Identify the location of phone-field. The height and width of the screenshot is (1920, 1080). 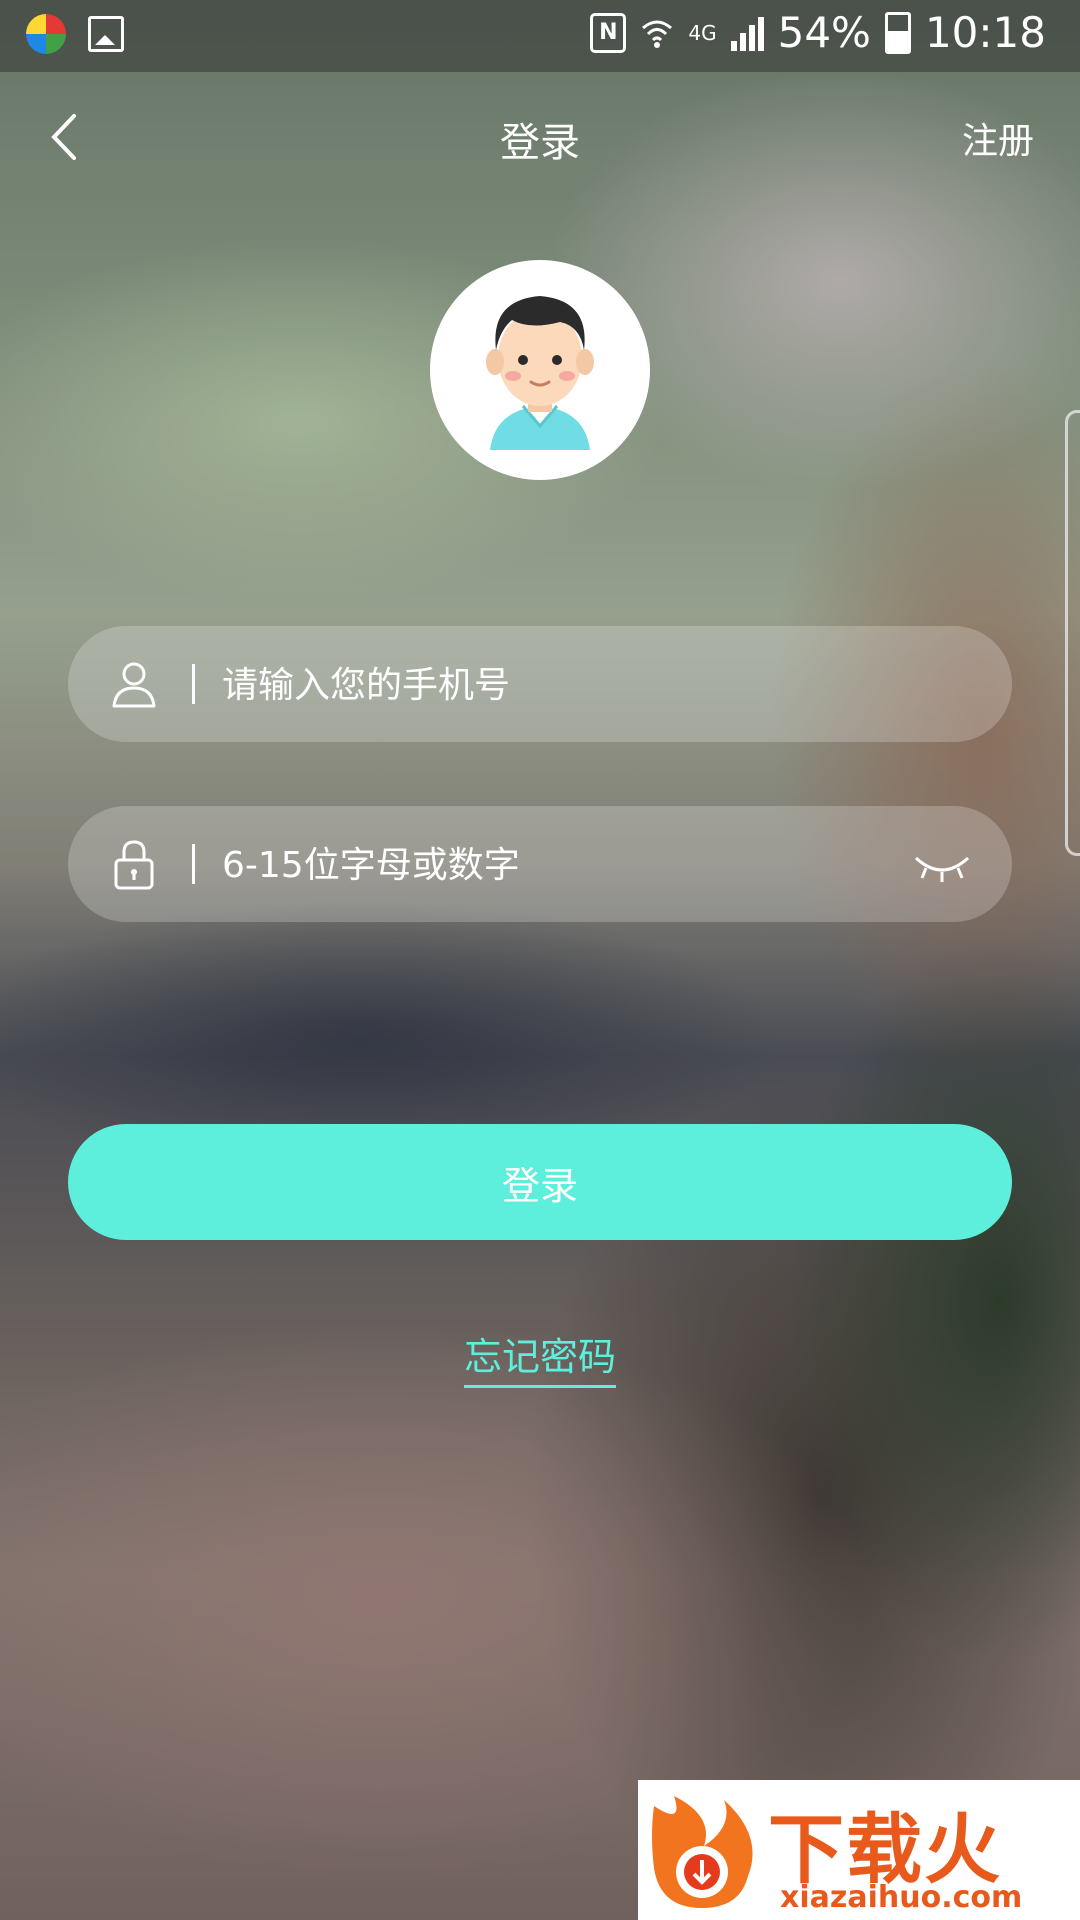
(540, 684).